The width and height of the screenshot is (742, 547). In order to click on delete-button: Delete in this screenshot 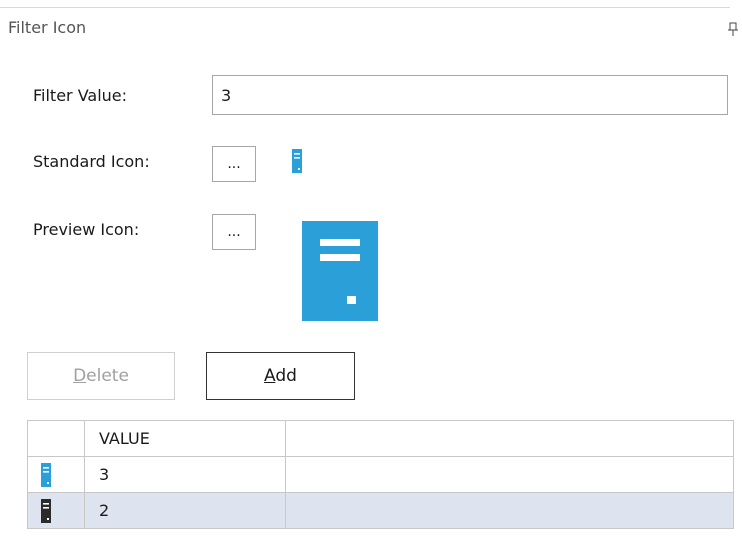, I will do `click(101, 376)`.